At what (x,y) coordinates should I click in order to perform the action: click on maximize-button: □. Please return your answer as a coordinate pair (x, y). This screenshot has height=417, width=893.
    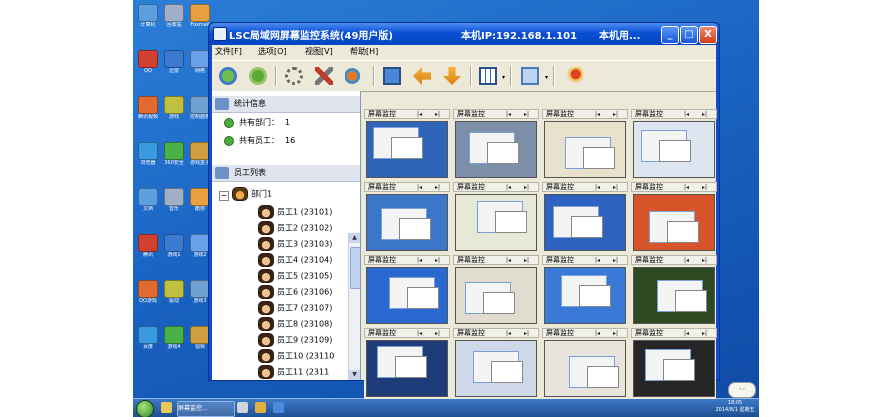
    Looking at the image, I should click on (689, 35).